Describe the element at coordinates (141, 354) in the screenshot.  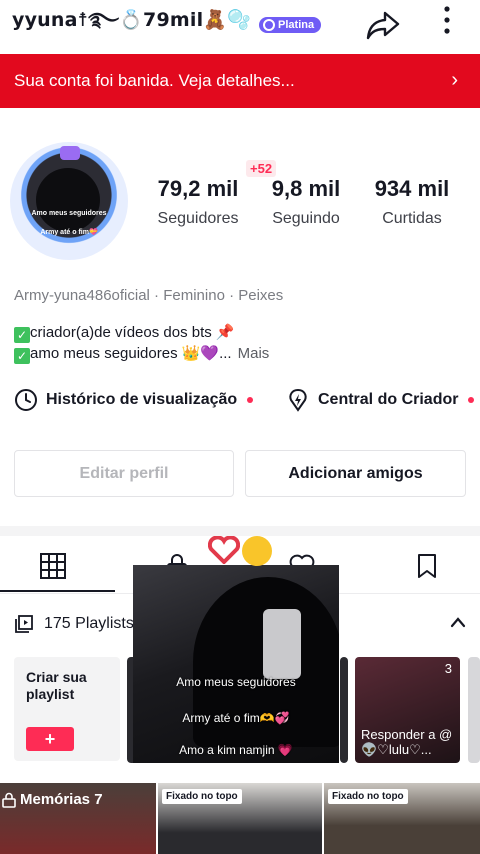
I see `bio-line-2: ✓ amo meus seguidores 👑💜... Mais` at that location.